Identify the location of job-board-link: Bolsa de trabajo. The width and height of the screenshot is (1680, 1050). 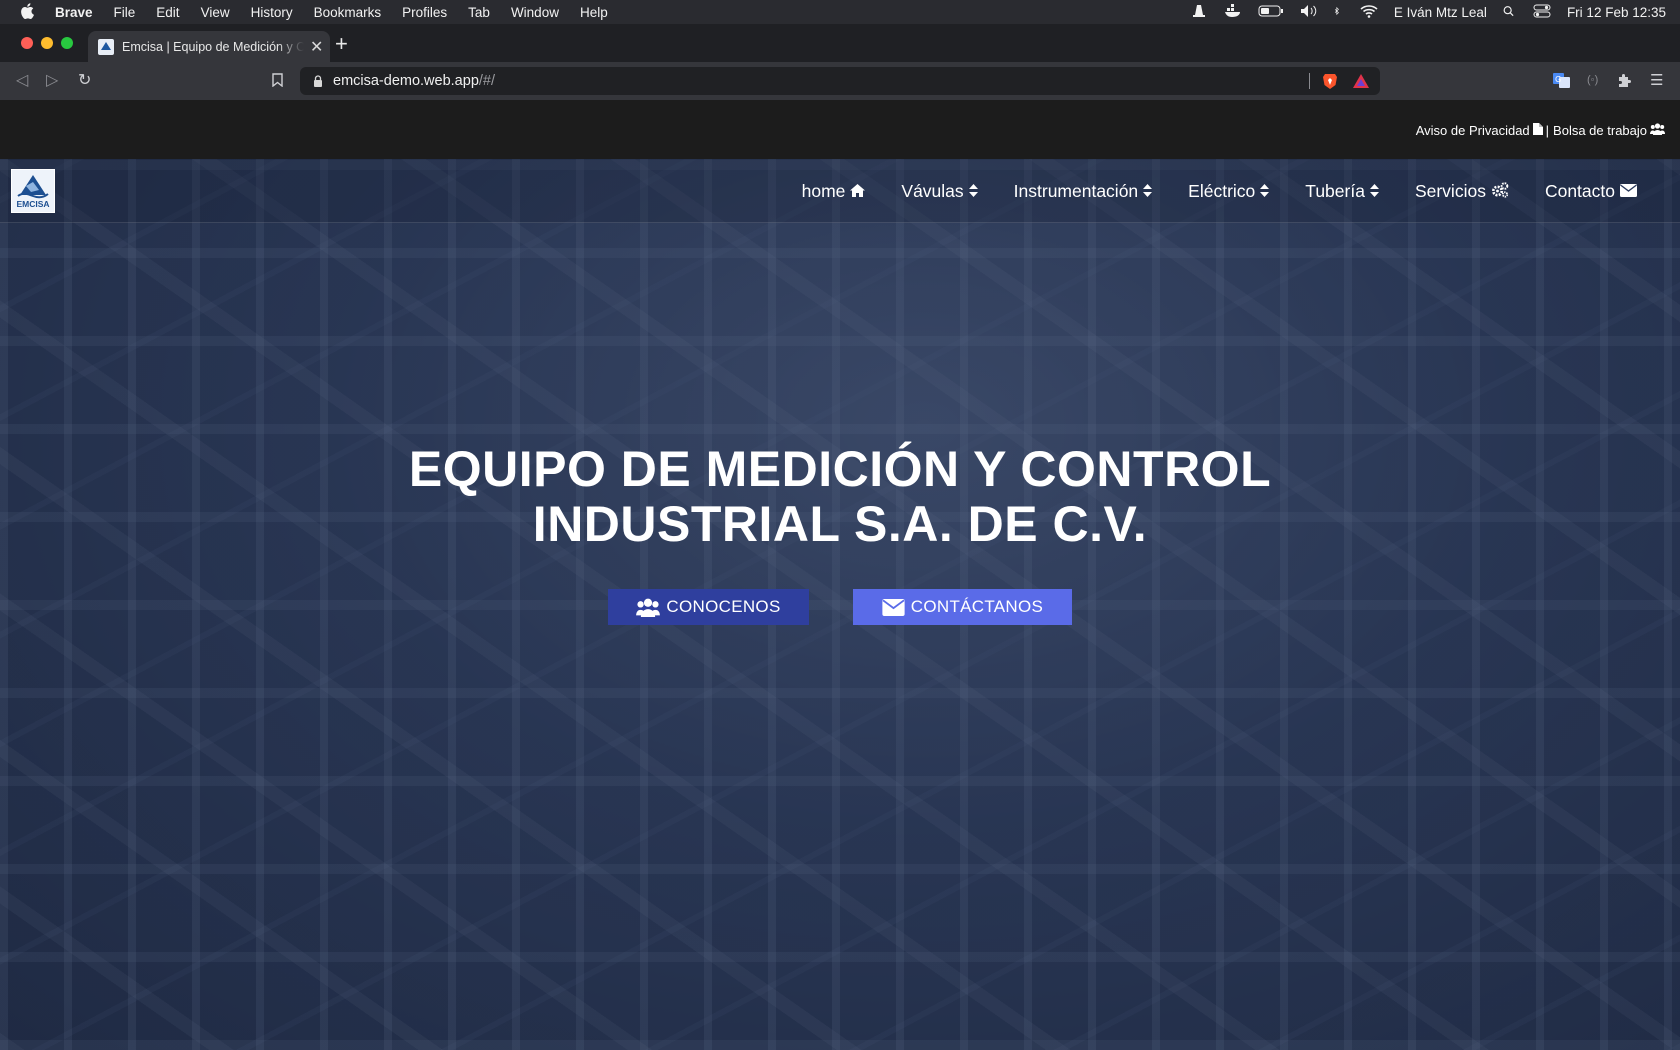
(1600, 130).